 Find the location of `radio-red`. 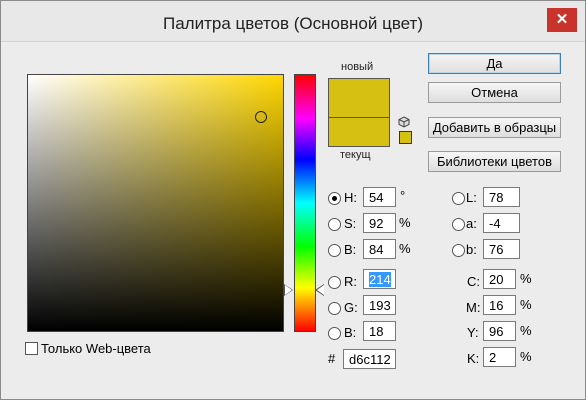

radio-red is located at coordinates (334, 282).